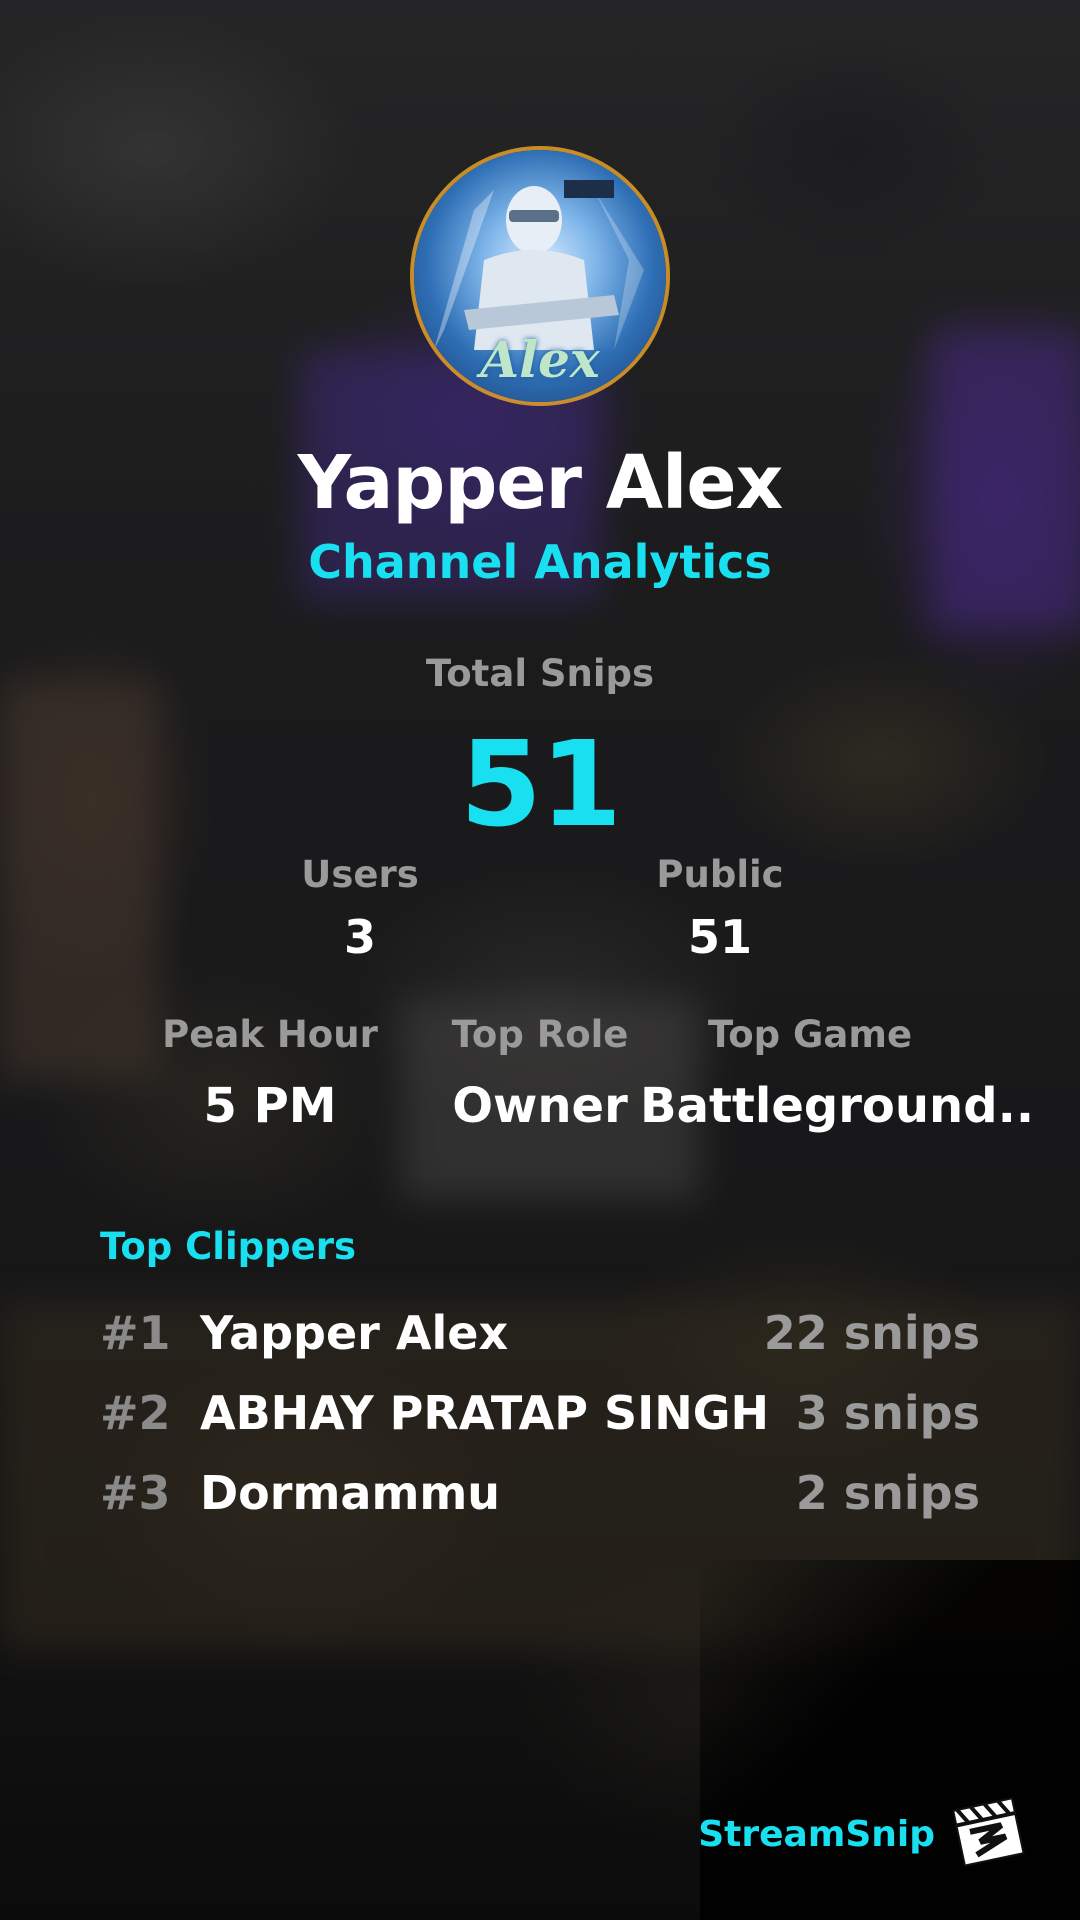  What do you see at coordinates (720, 874) in the screenshot?
I see `stat-label: Public` at bounding box center [720, 874].